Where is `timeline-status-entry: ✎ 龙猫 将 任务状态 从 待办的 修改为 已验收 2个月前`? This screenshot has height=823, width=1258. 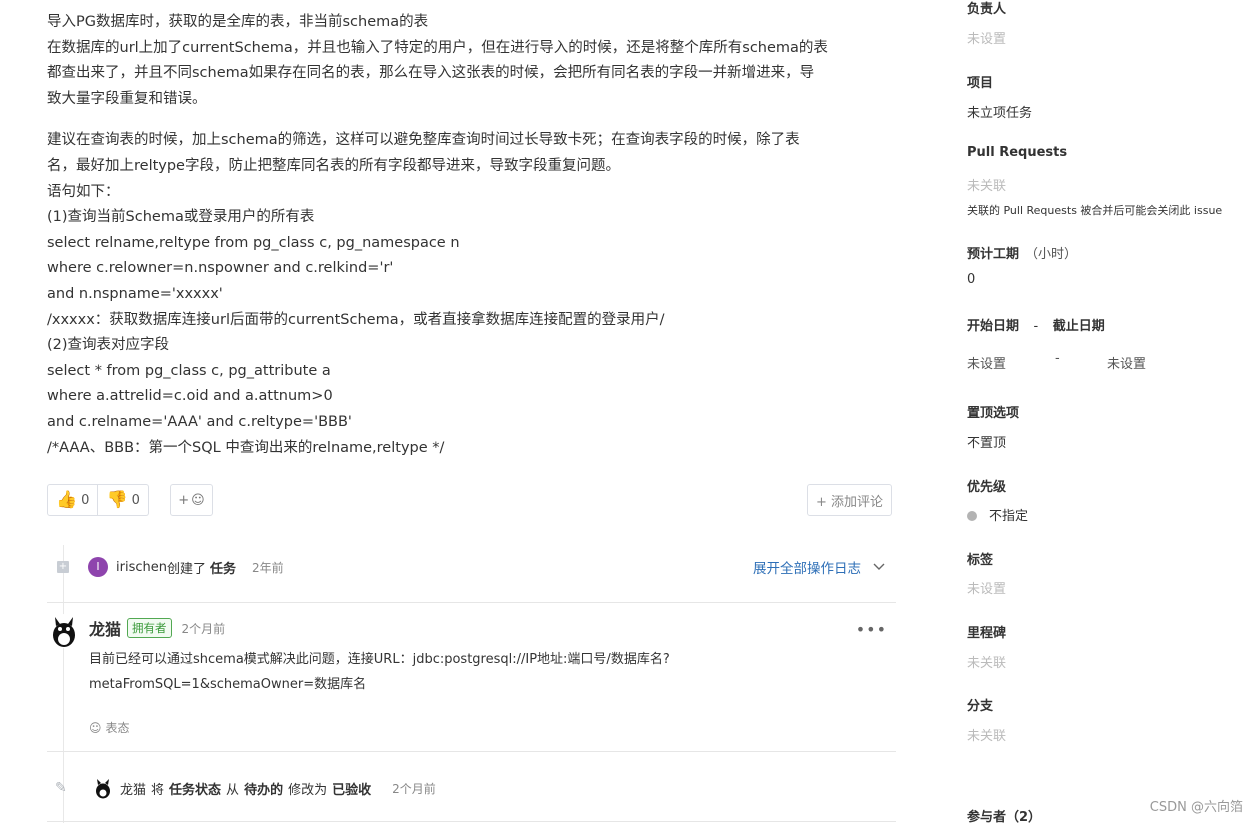
timeline-status-entry: ✎ 龙猫 将 任务状态 从 待办的 修改为 已验收 2个月前 is located at coordinates (472, 788).